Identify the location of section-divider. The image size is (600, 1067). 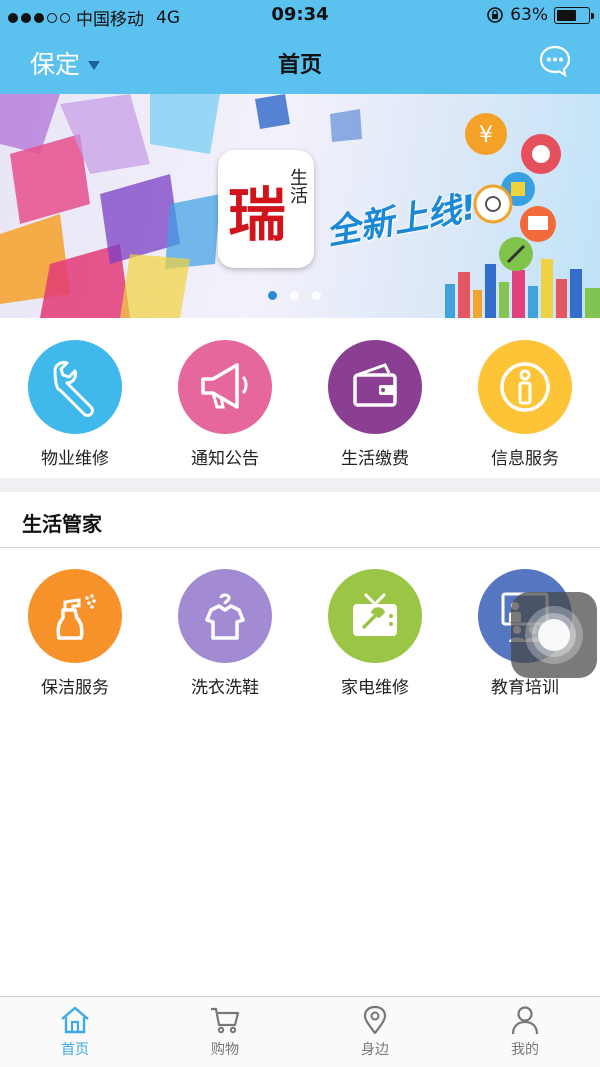
(300, 485).